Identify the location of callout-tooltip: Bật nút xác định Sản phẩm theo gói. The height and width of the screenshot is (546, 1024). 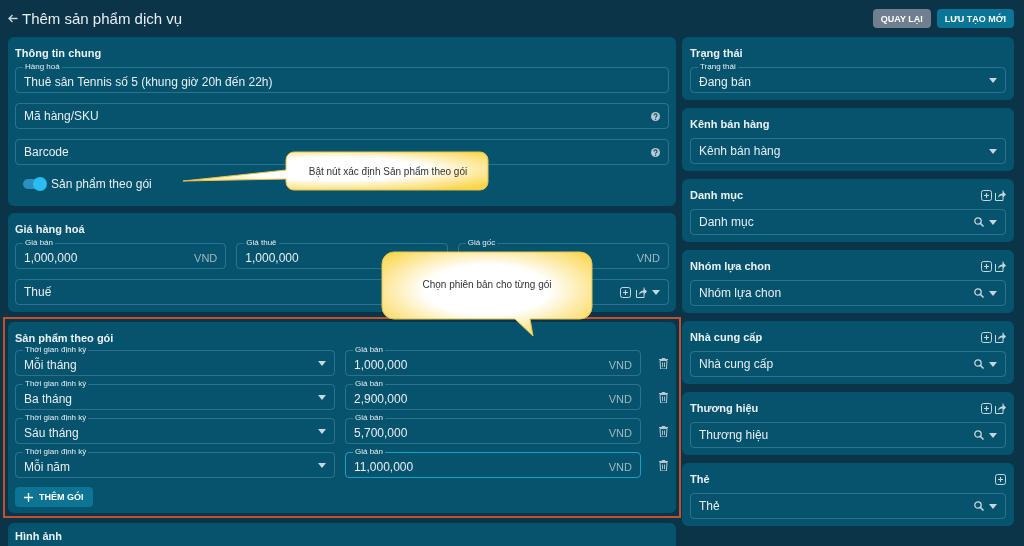
(335, 171).